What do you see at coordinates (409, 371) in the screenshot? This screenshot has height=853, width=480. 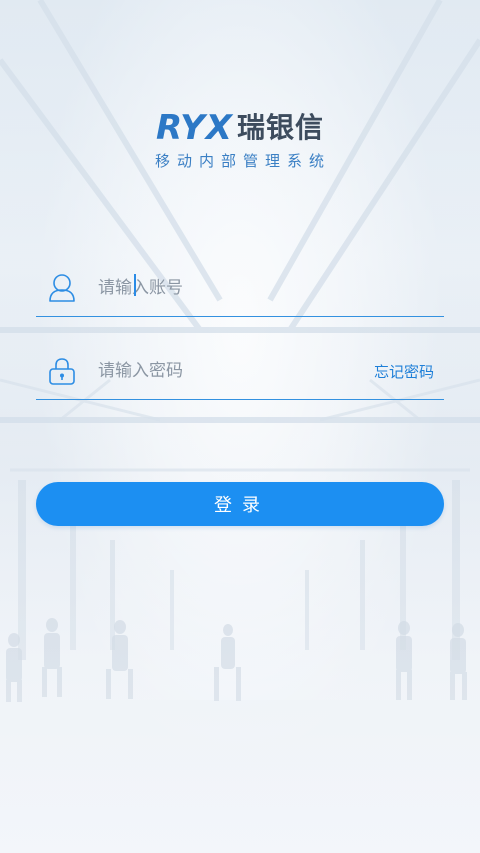 I see `forgot-password-link: 忘记密码` at bounding box center [409, 371].